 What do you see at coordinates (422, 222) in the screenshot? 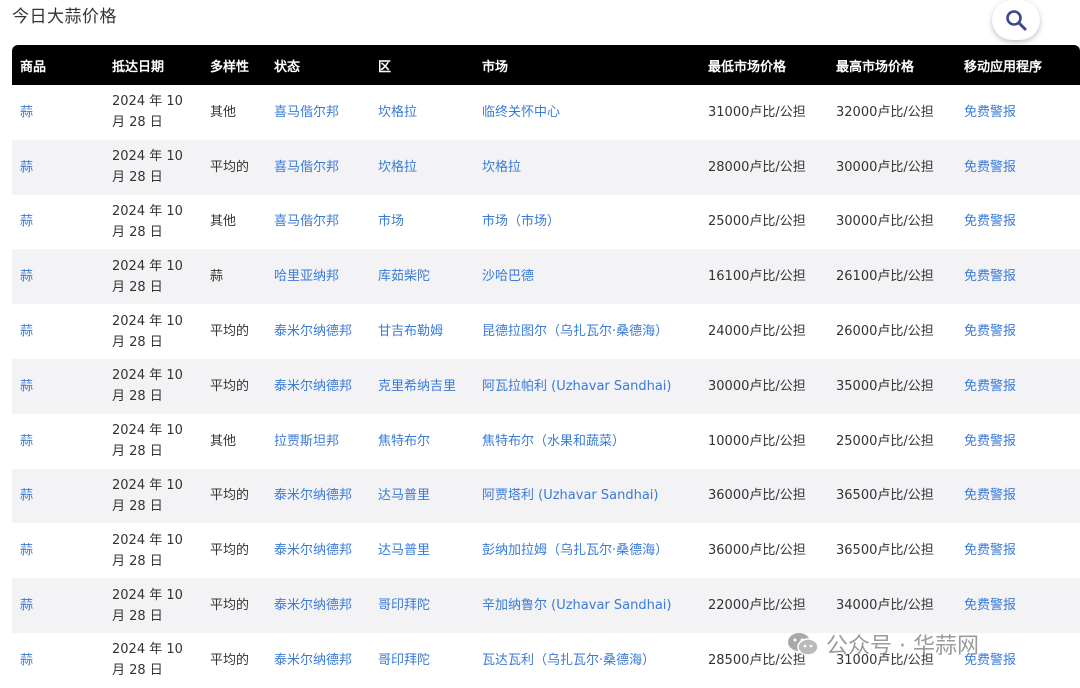
I see `cell-district: 市场` at bounding box center [422, 222].